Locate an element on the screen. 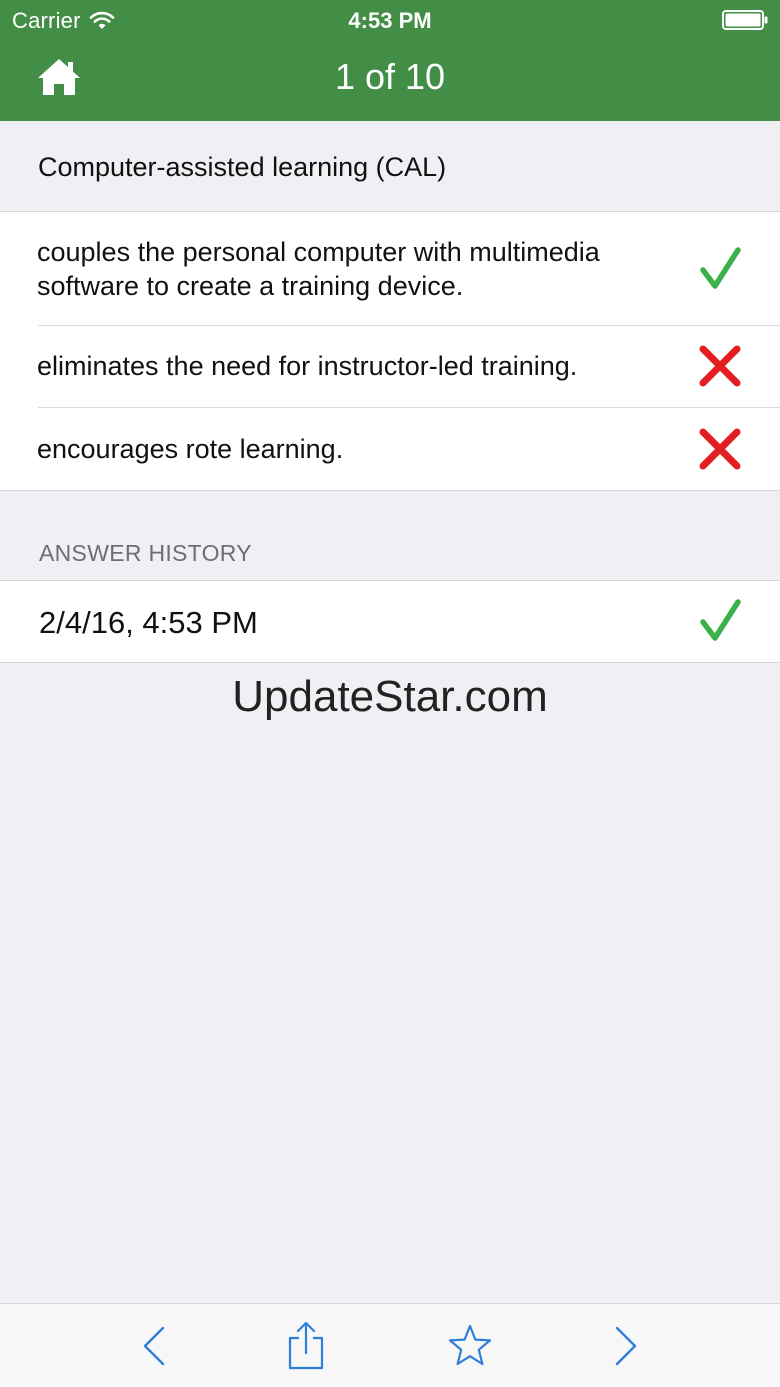 Image resolution: width=780 pixels, height=1387 pixels. page-title: 1 of 10 is located at coordinates (390, 76).